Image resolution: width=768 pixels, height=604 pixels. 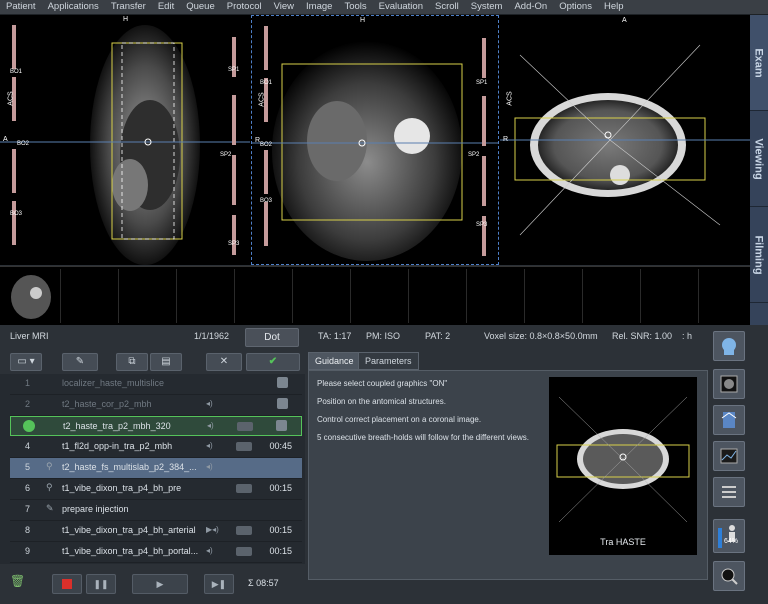 I want to click on menu-transfer: Transfer, so click(x=128, y=7).